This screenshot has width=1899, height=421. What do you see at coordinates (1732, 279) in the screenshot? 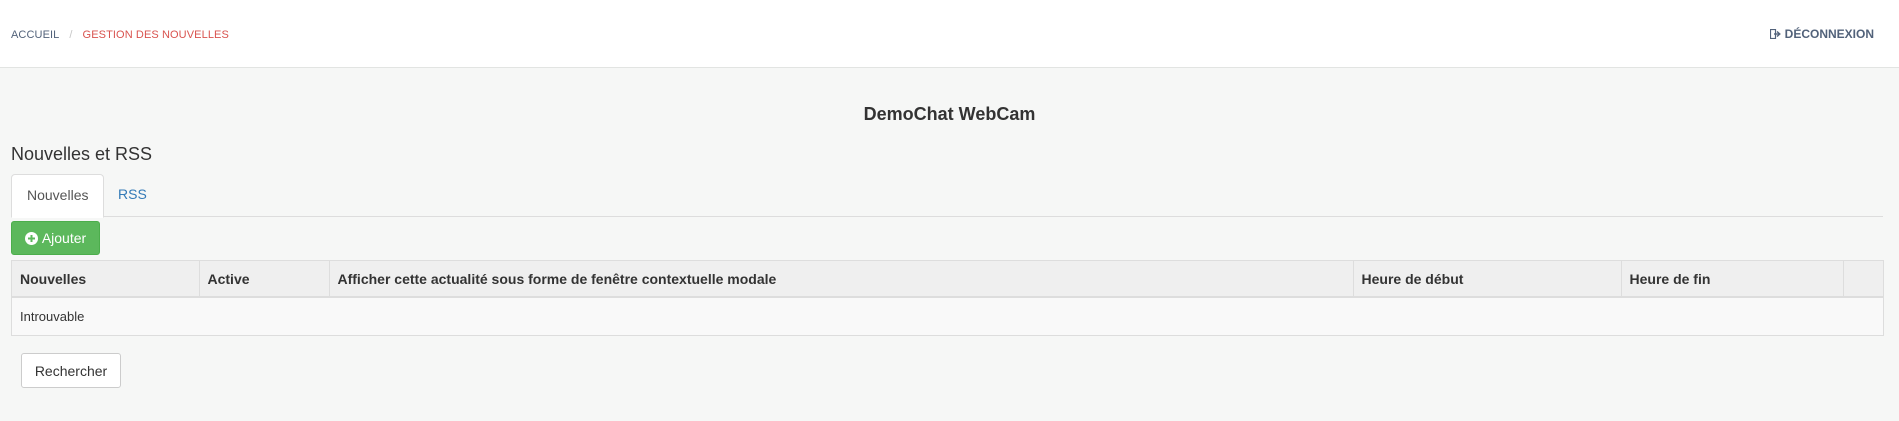
I see `column-header-end-time: Heure de fin` at bounding box center [1732, 279].